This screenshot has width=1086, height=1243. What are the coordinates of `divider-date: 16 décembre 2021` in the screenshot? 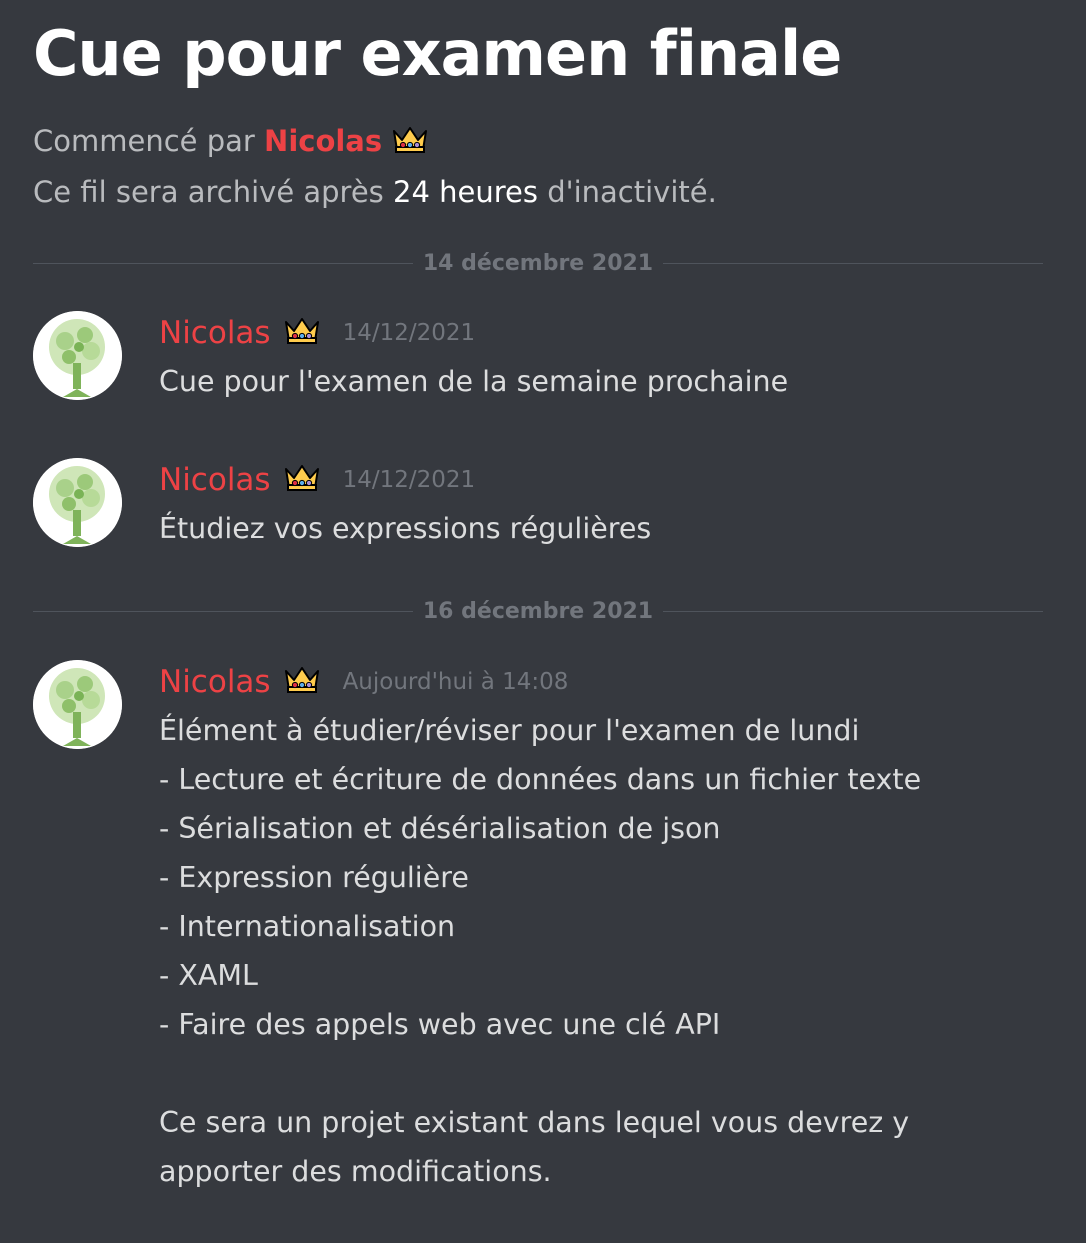 It's located at (538, 611).